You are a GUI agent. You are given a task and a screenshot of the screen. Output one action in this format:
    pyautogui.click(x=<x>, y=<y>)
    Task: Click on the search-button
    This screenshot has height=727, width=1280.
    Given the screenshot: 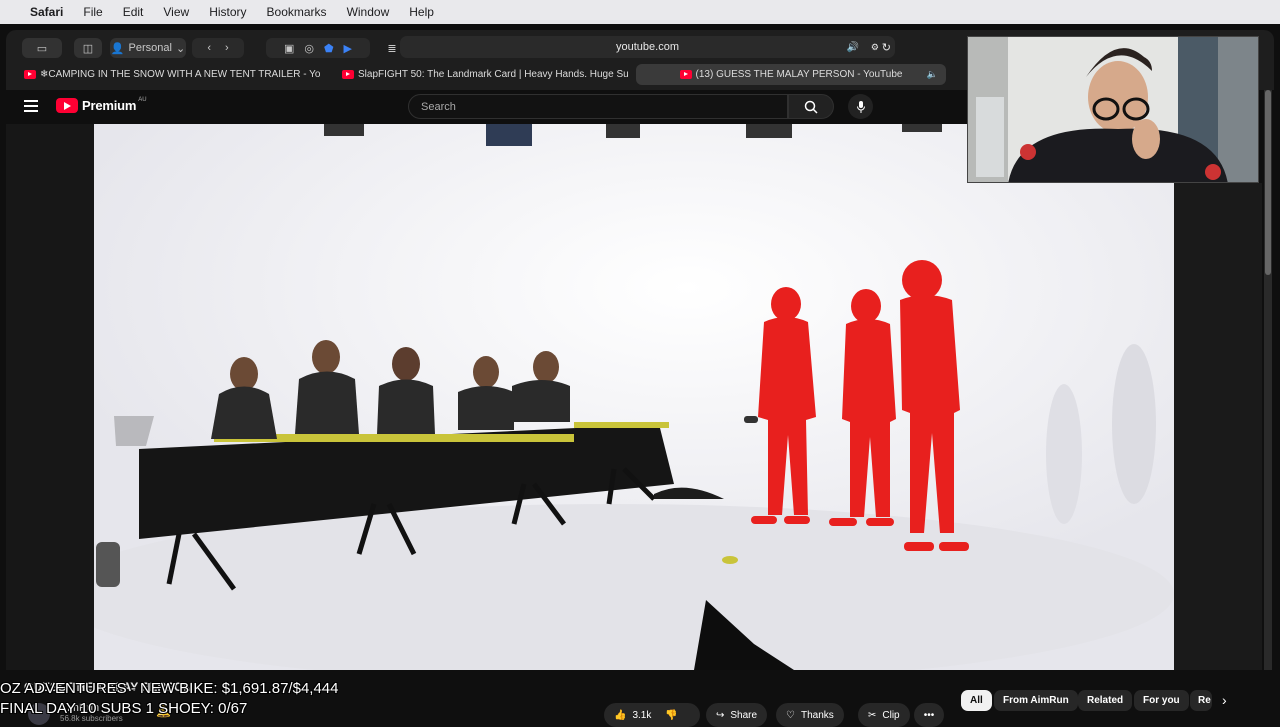 What is the action you would take?
    pyautogui.click(x=811, y=106)
    